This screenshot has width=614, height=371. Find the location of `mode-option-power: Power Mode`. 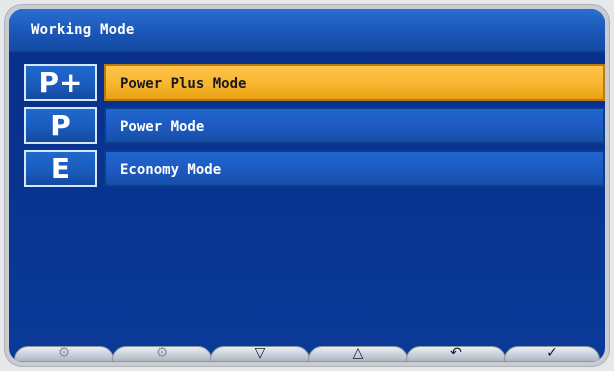

mode-option-power: Power Mode is located at coordinates (354, 125).